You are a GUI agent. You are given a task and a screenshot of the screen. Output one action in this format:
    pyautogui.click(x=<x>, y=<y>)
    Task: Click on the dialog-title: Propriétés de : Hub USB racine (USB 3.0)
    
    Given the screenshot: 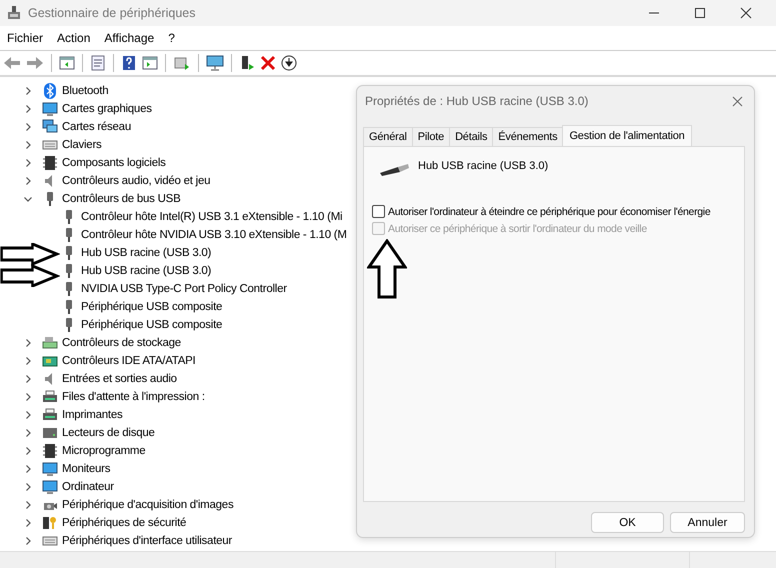 What is the action you would take?
    pyautogui.click(x=476, y=101)
    